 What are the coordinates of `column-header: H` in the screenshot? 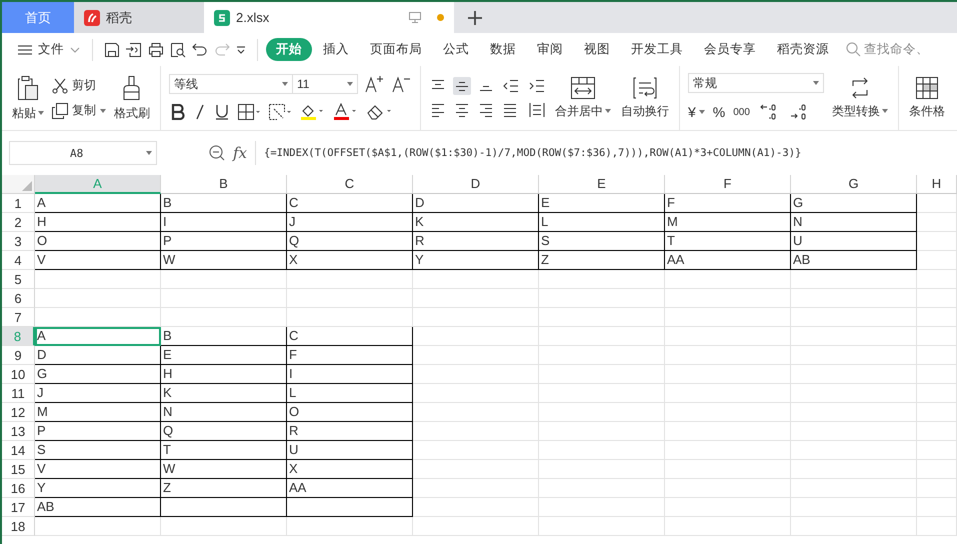 It's located at (937, 184).